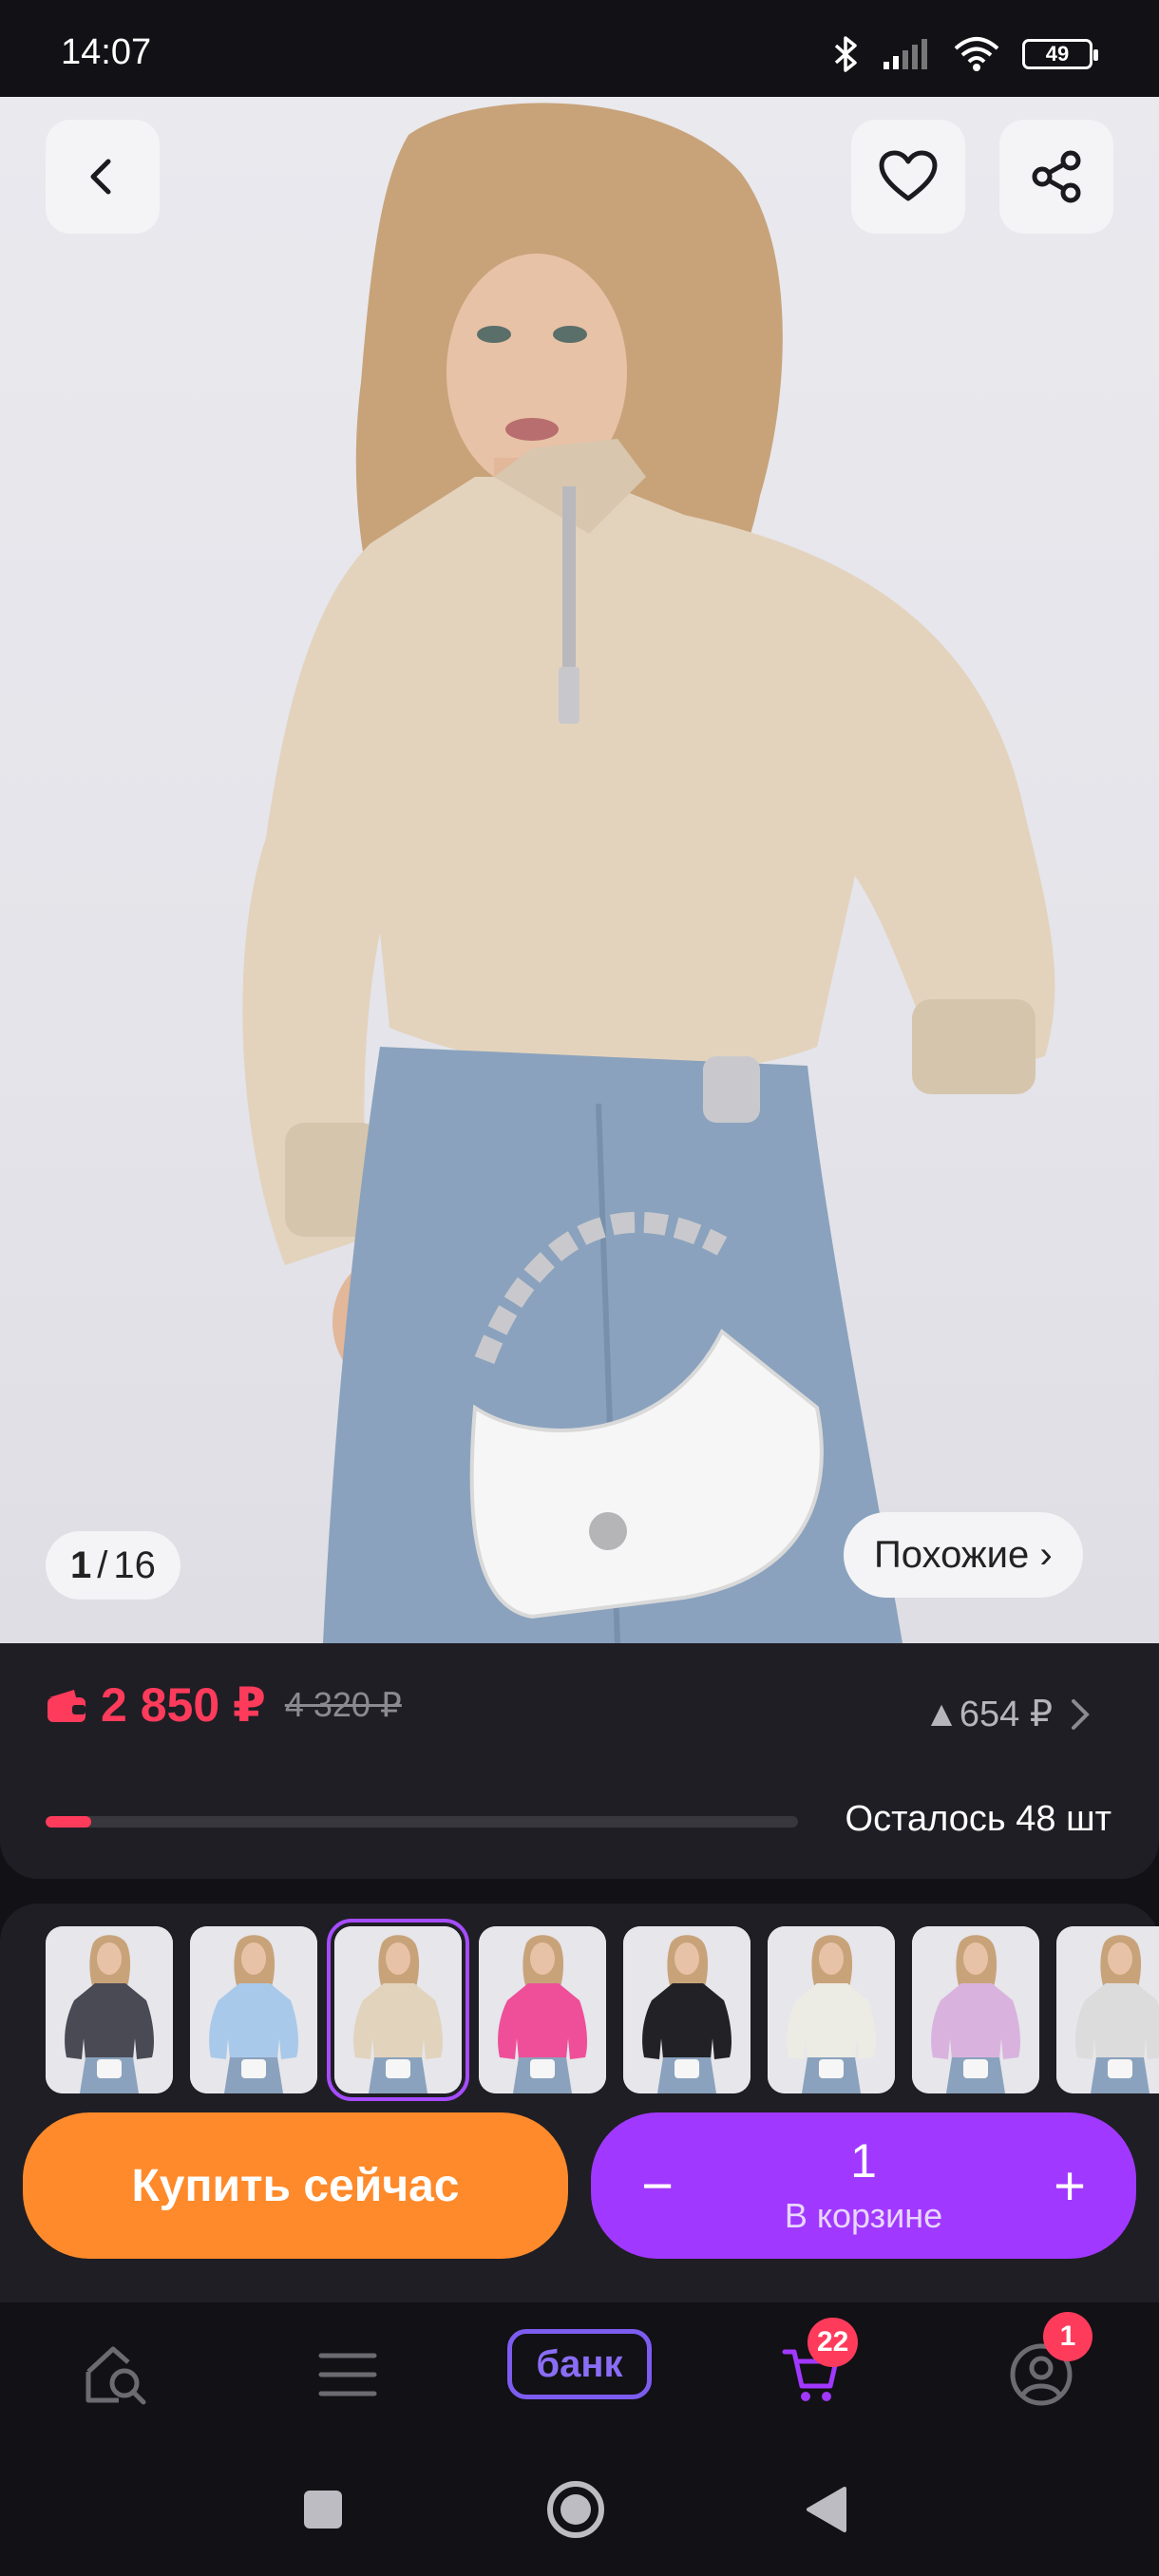 The height and width of the screenshot is (2576, 1159). Describe the element at coordinates (579, 48) in the screenshot. I see `status-bar: 14:07 49` at that location.